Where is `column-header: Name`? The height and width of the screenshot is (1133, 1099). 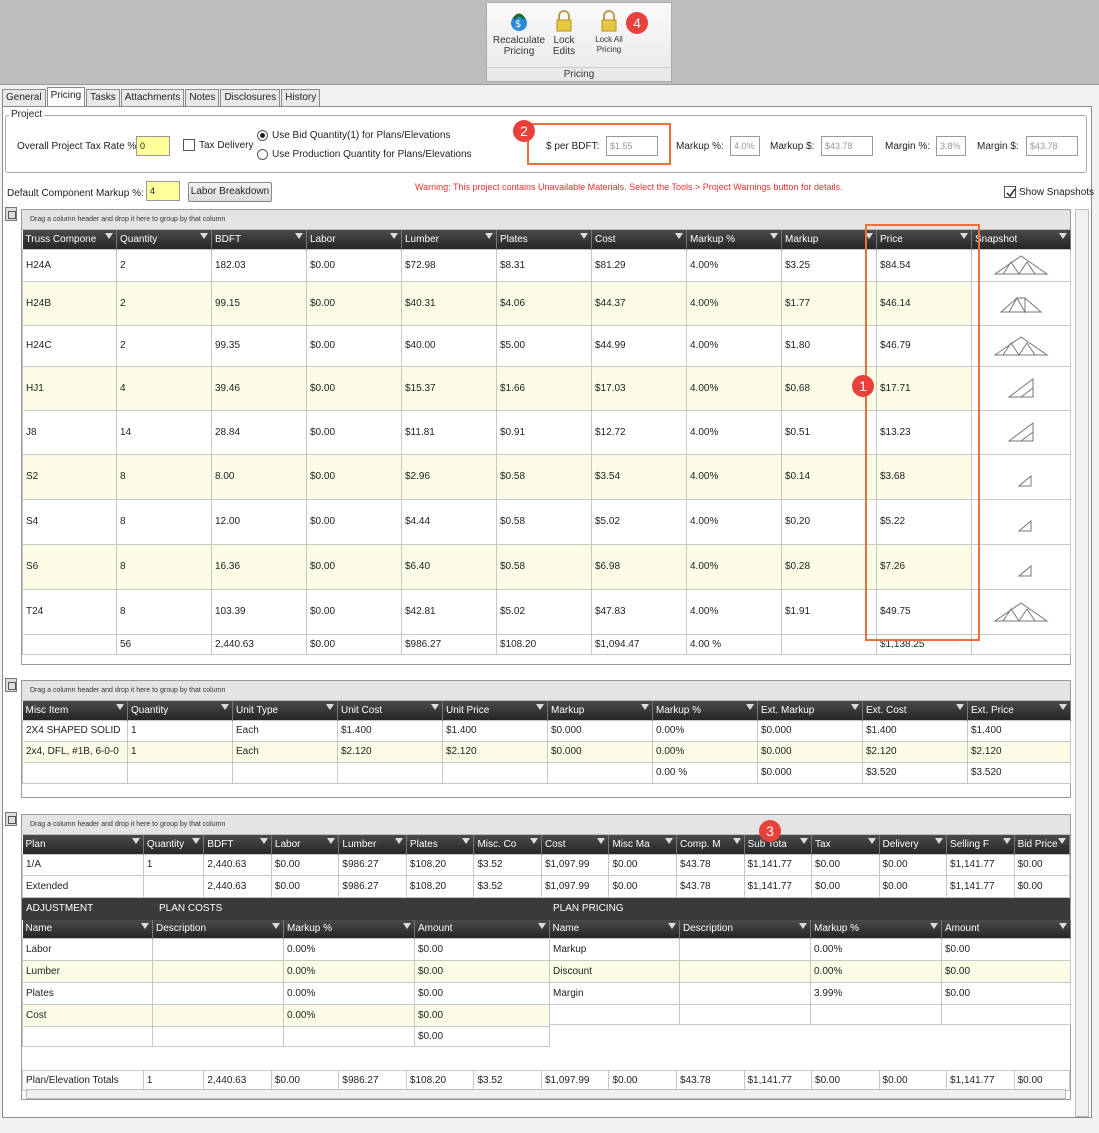 column-header: Name is located at coordinates (87, 929).